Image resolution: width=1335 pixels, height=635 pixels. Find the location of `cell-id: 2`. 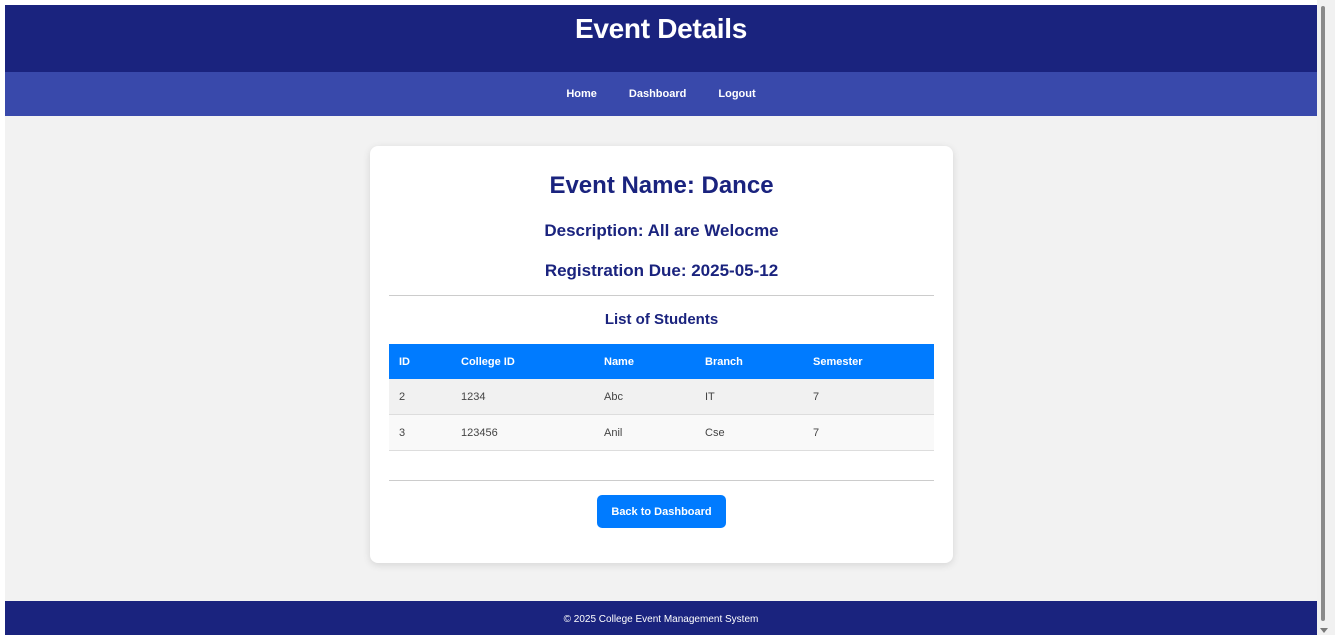

cell-id: 2 is located at coordinates (420, 397).